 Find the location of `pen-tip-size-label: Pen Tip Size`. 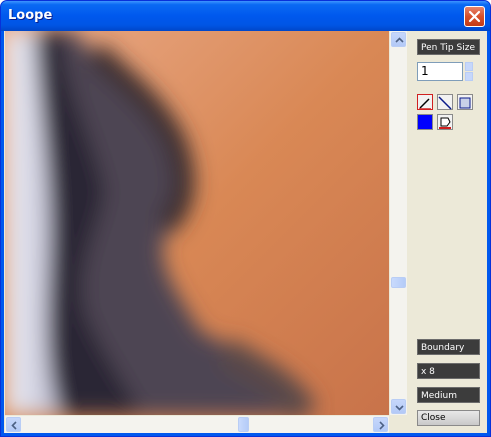

pen-tip-size-label: Pen Tip Size is located at coordinates (448, 47).